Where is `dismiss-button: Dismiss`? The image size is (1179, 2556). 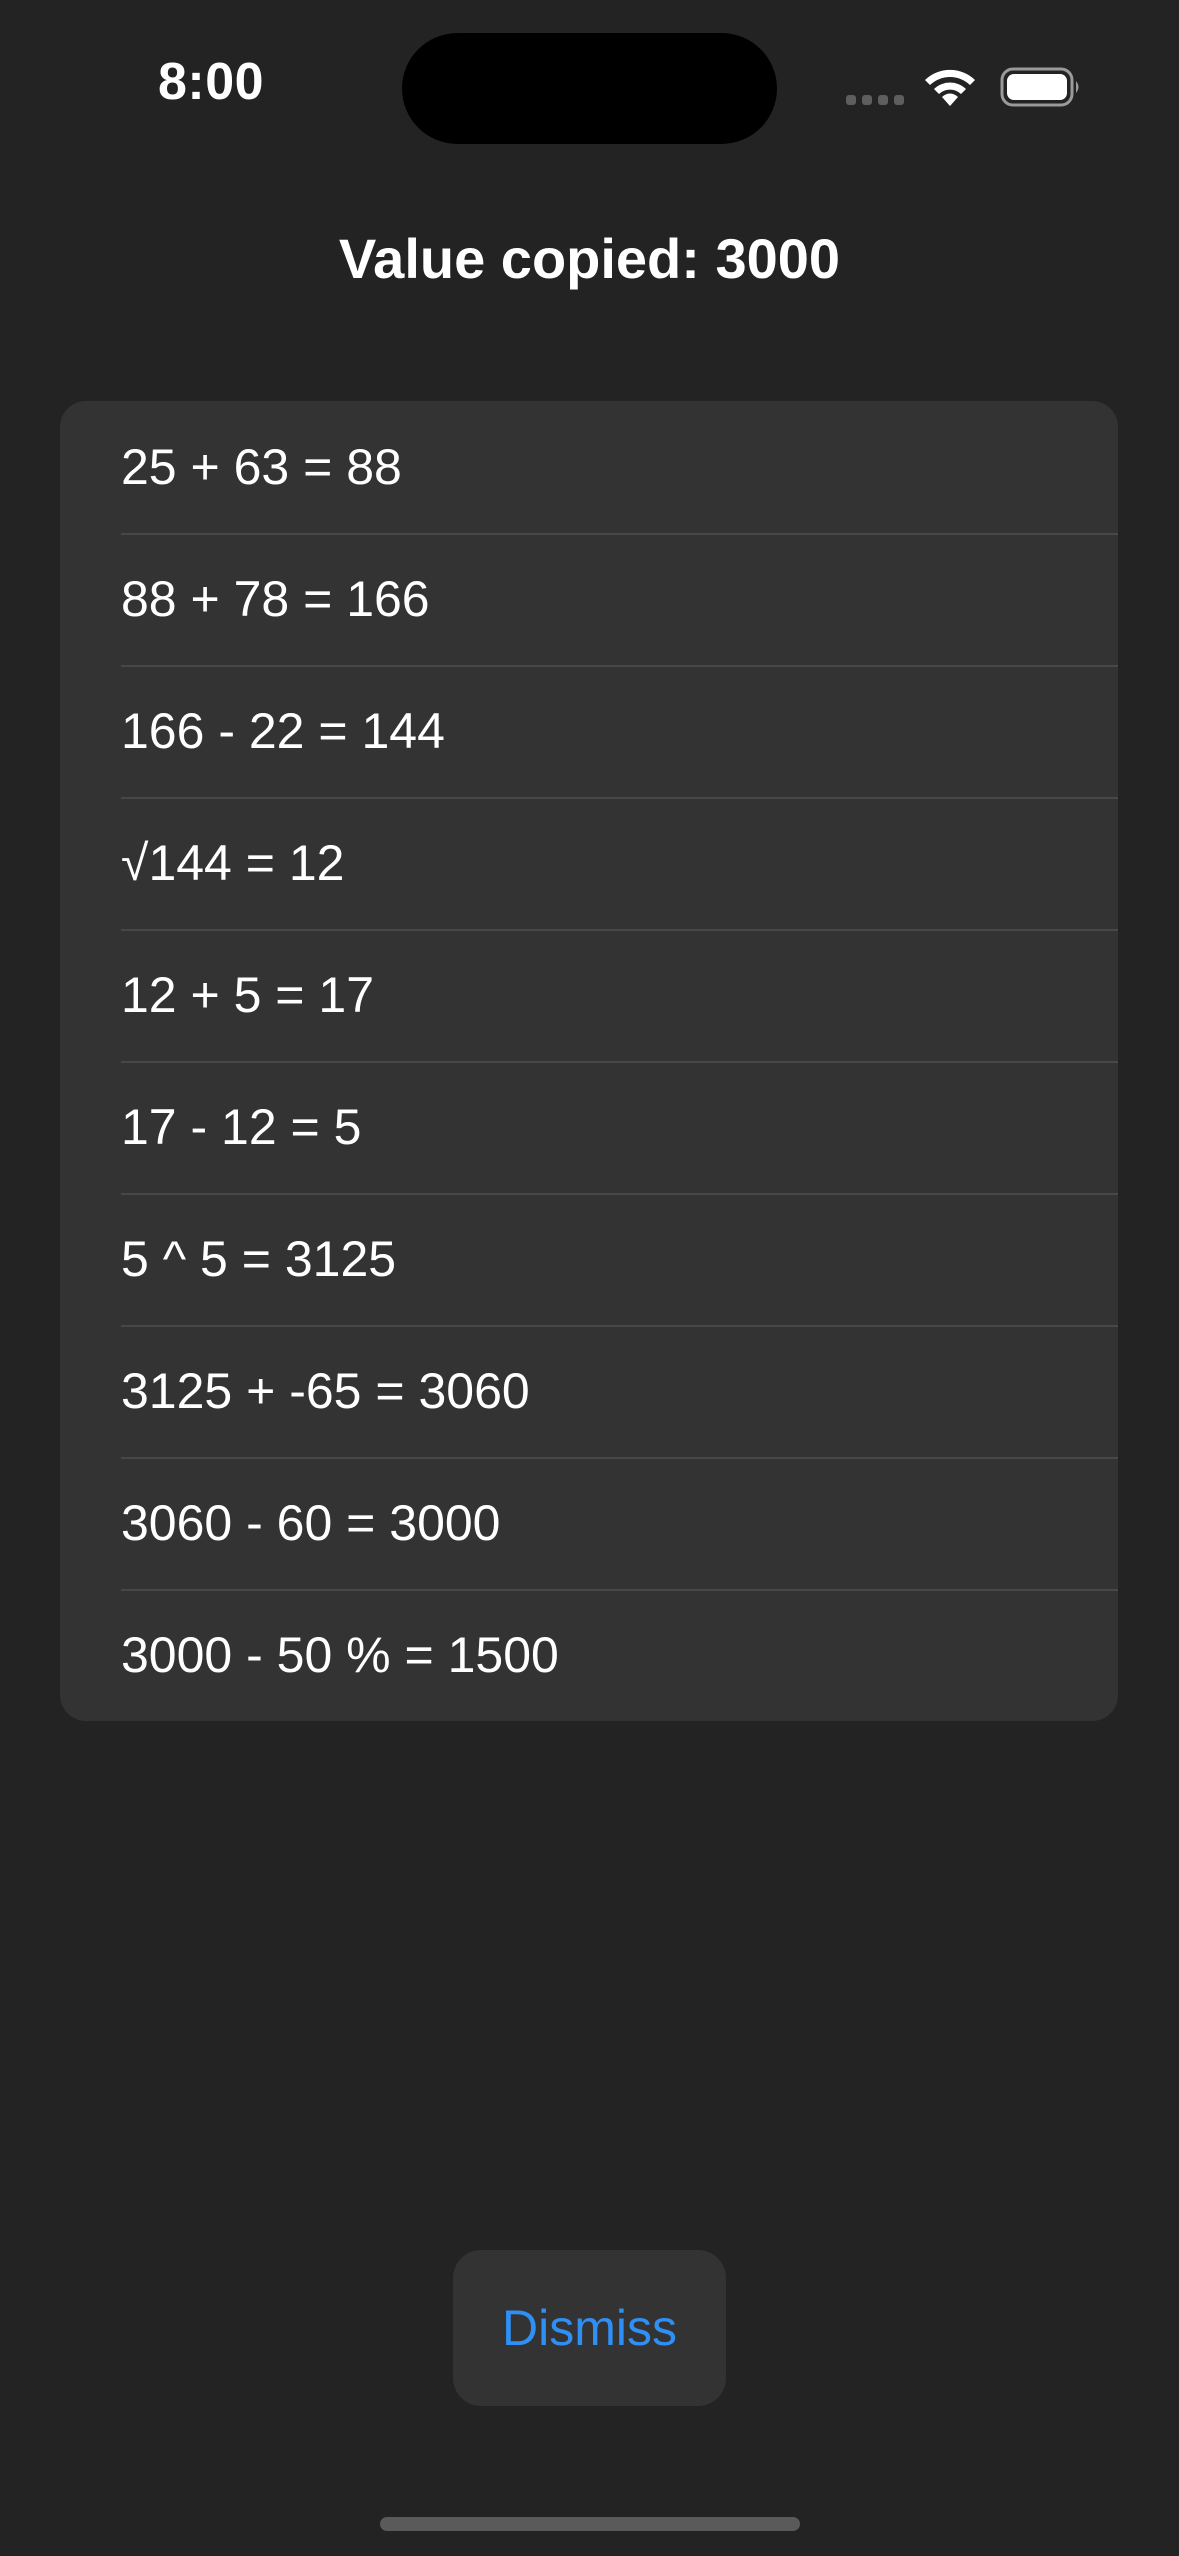
dismiss-button: Dismiss is located at coordinates (589, 2328).